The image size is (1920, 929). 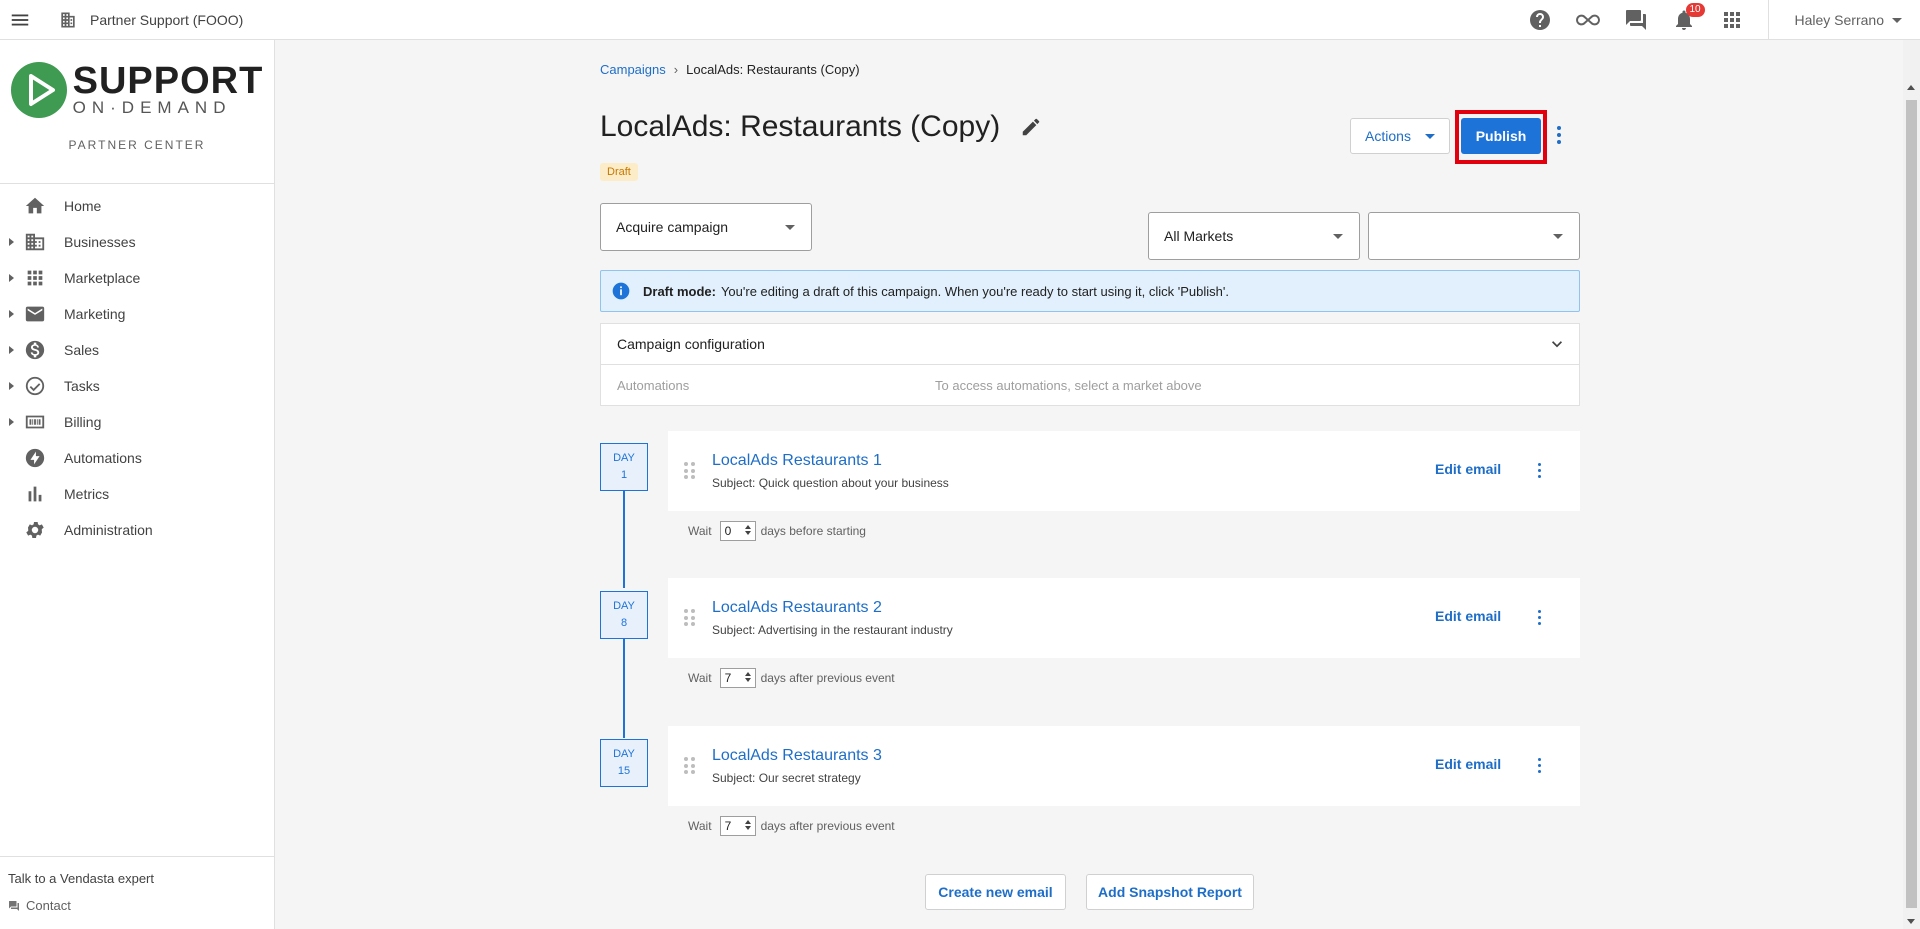 I want to click on home-icon, so click(x=35, y=206).